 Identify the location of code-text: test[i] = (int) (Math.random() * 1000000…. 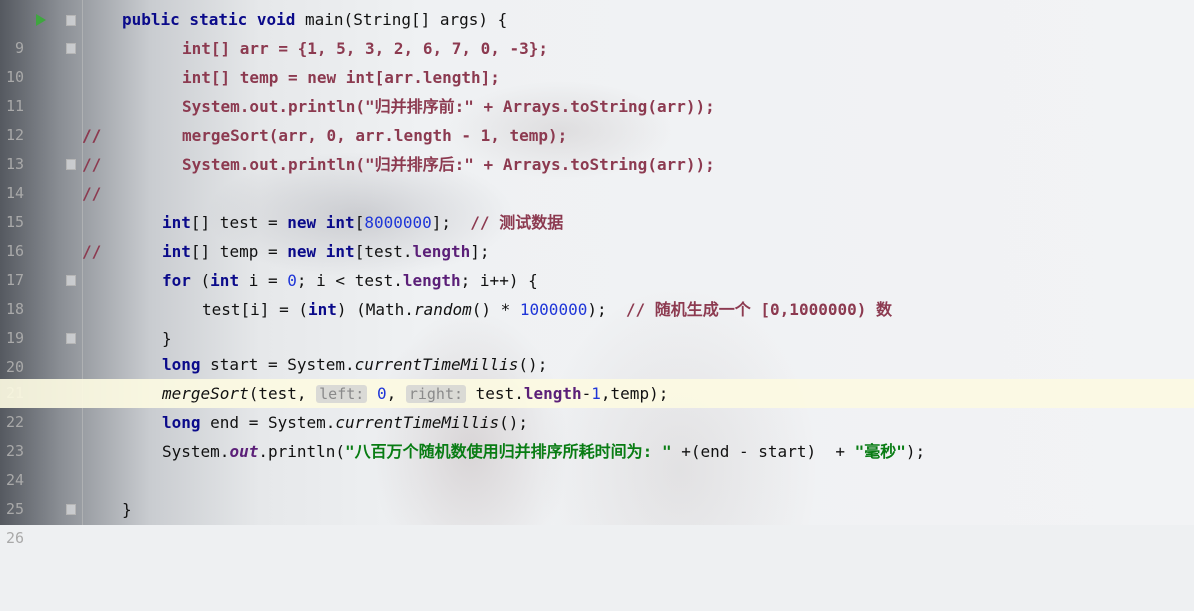
(547, 309).